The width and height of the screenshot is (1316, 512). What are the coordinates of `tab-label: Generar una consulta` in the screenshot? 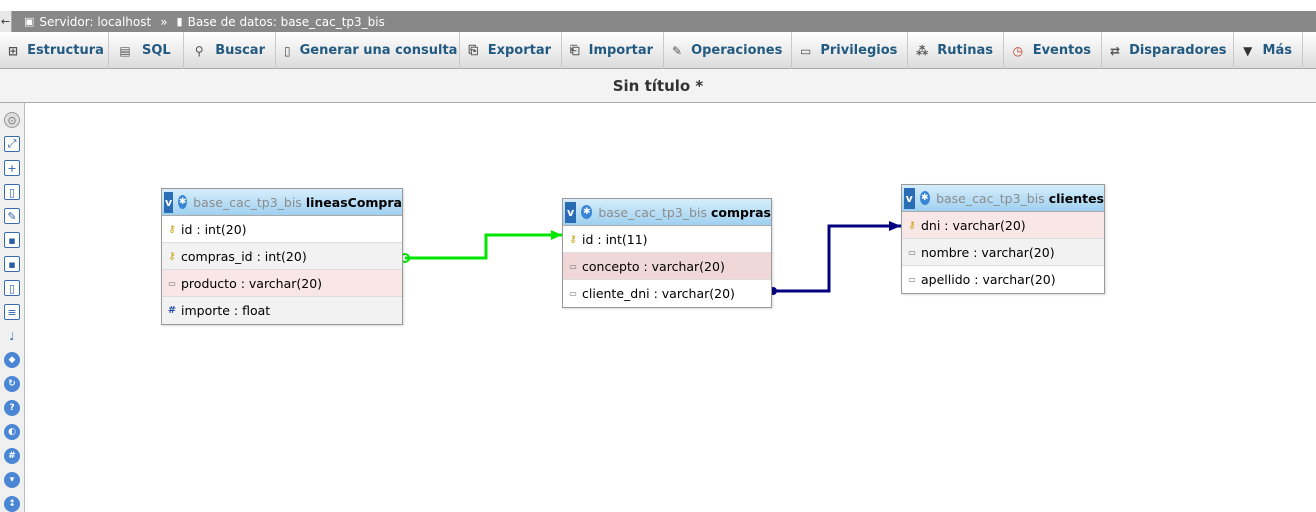 It's located at (378, 50).